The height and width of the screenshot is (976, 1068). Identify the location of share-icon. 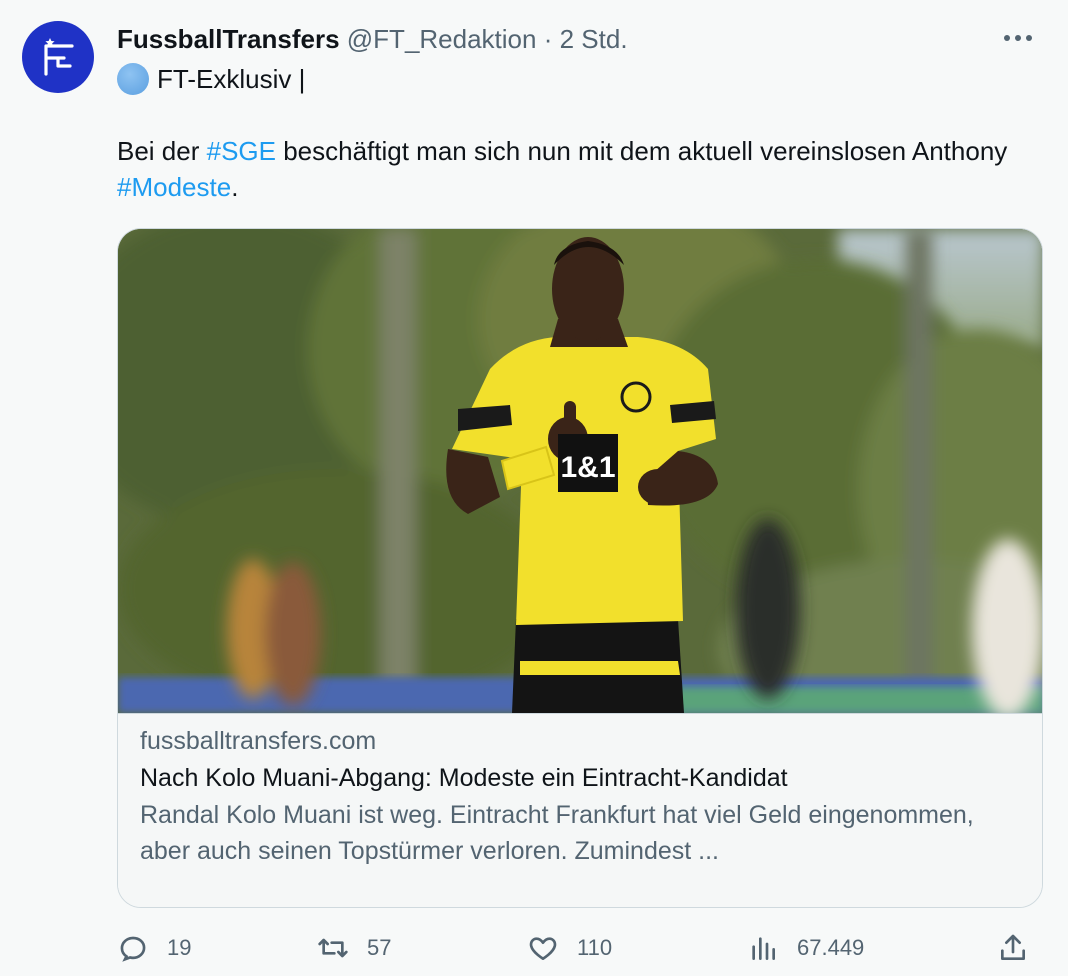
(1013, 947).